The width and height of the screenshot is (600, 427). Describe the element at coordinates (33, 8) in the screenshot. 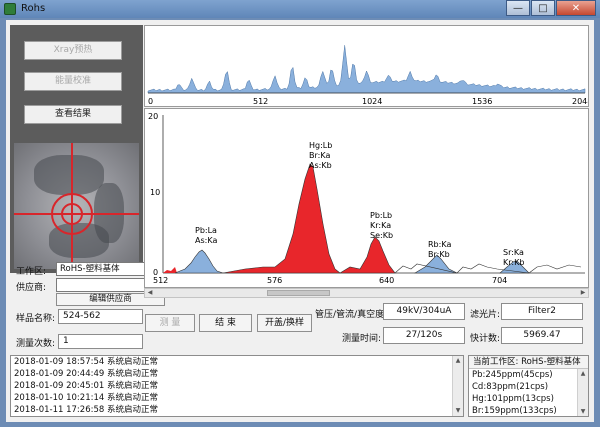

I see `window-title: Rohs` at that location.